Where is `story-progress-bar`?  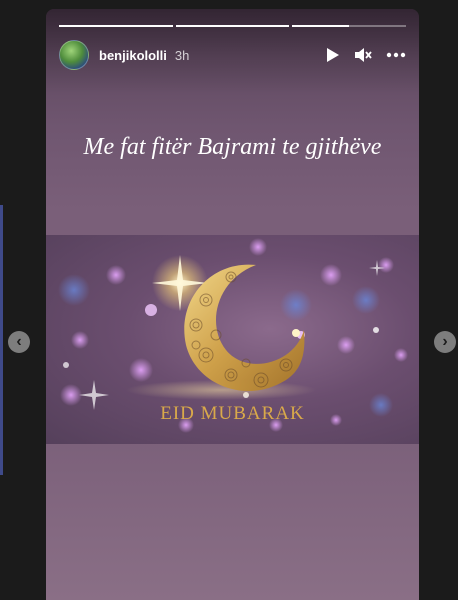 story-progress-bar is located at coordinates (233, 26).